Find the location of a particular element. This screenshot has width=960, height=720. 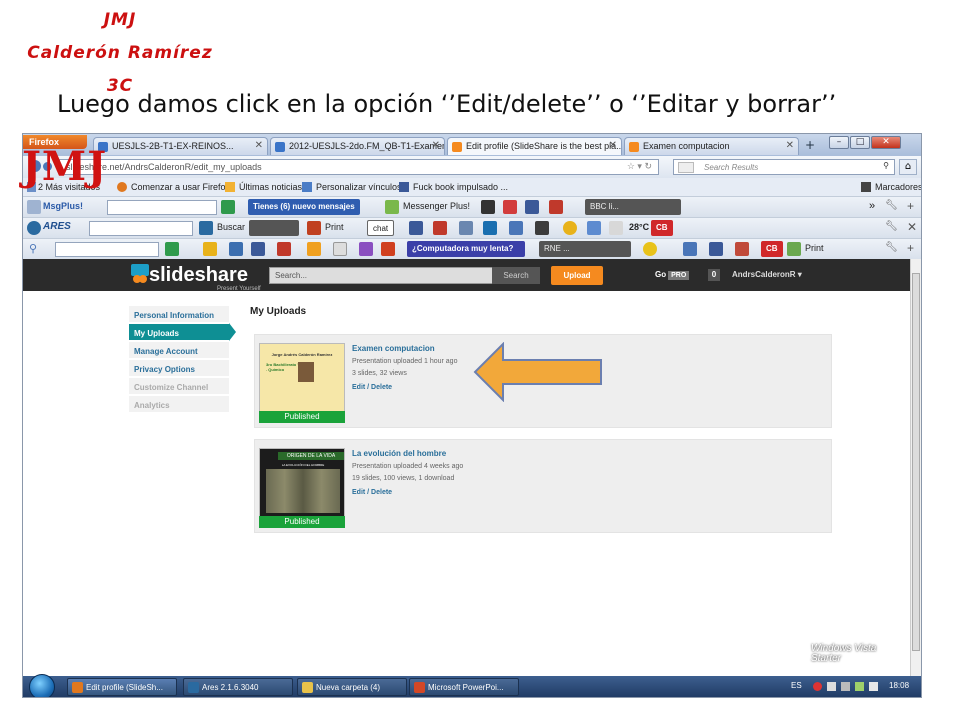

pc-slow-ad: ¿Computadora muy lenta? is located at coordinates (466, 249).